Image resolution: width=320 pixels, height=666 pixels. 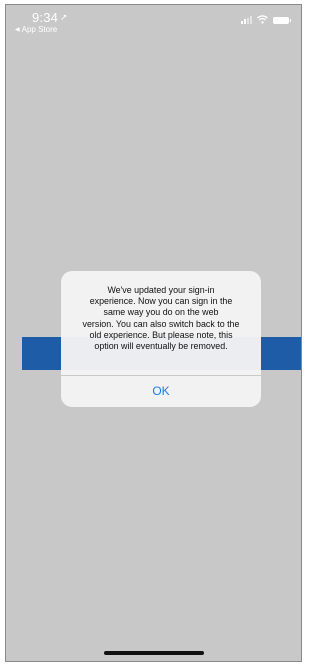 I want to click on status-time: 9:34 ➚, so click(x=50, y=17).